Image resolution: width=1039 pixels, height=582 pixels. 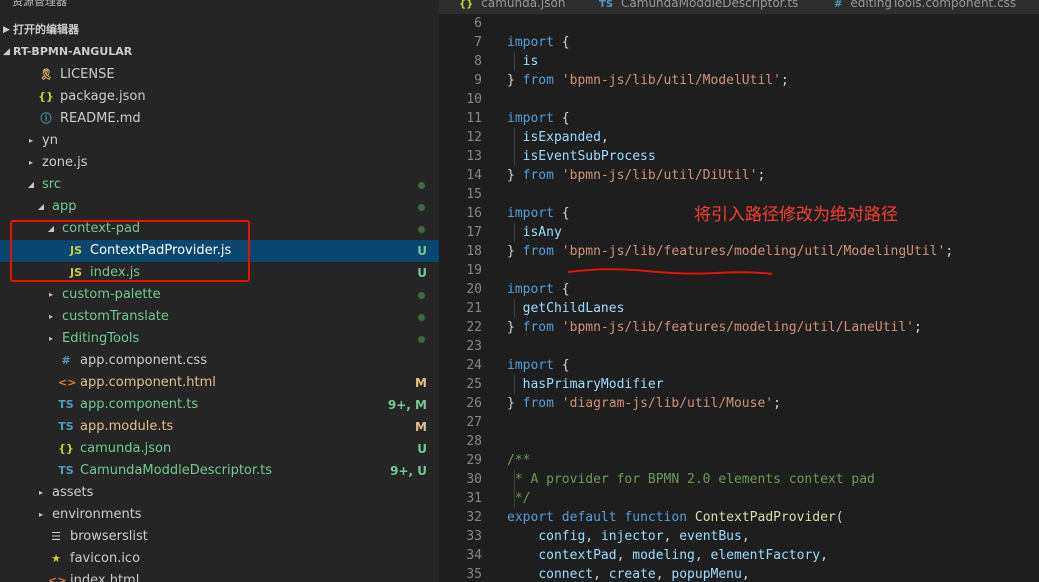 I want to click on tree-item: # app.component.css, so click(x=219, y=361).